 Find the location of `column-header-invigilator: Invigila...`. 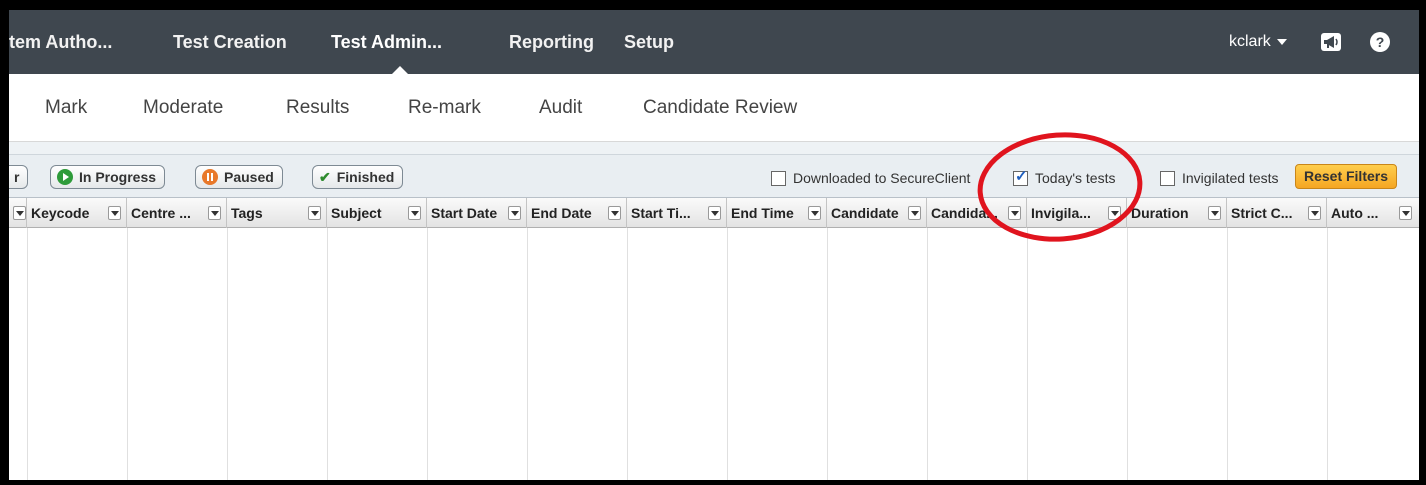

column-header-invigilator: Invigila... is located at coordinates (1077, 213).